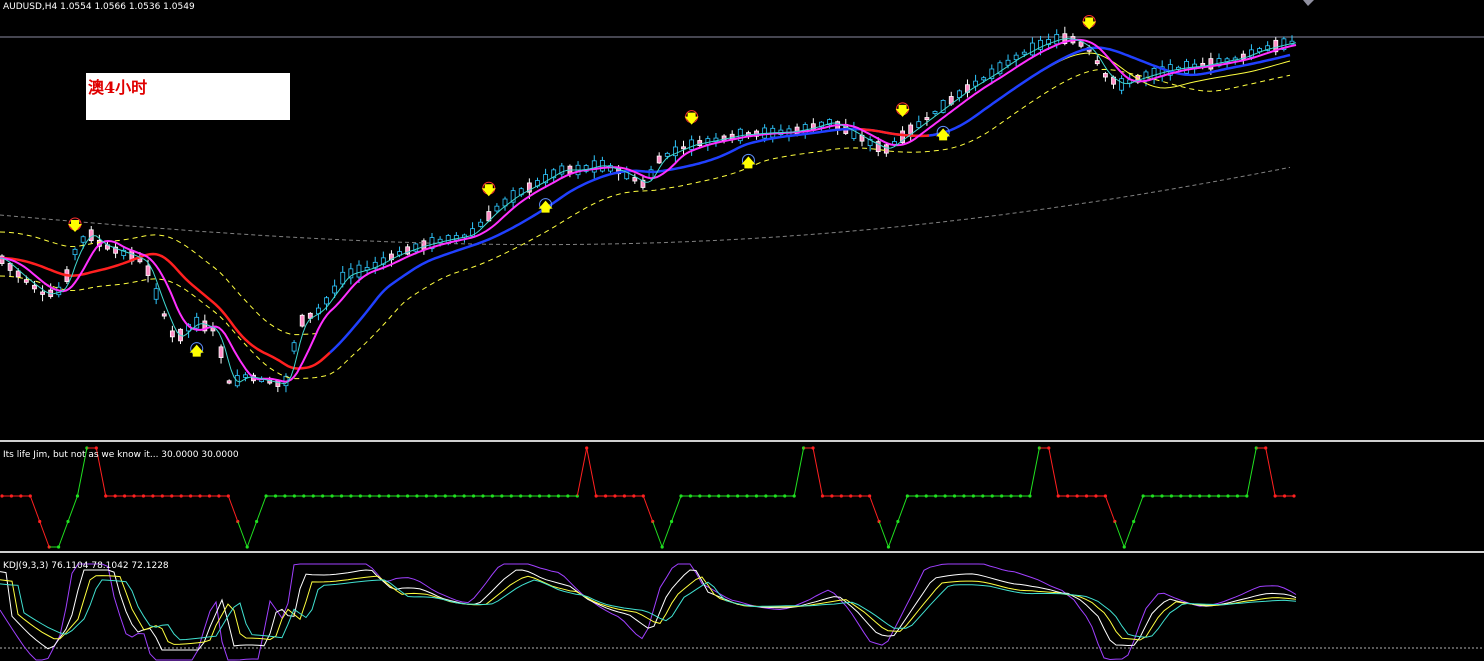  I want to click on note-text: 澳4小时, so click(118, 87).